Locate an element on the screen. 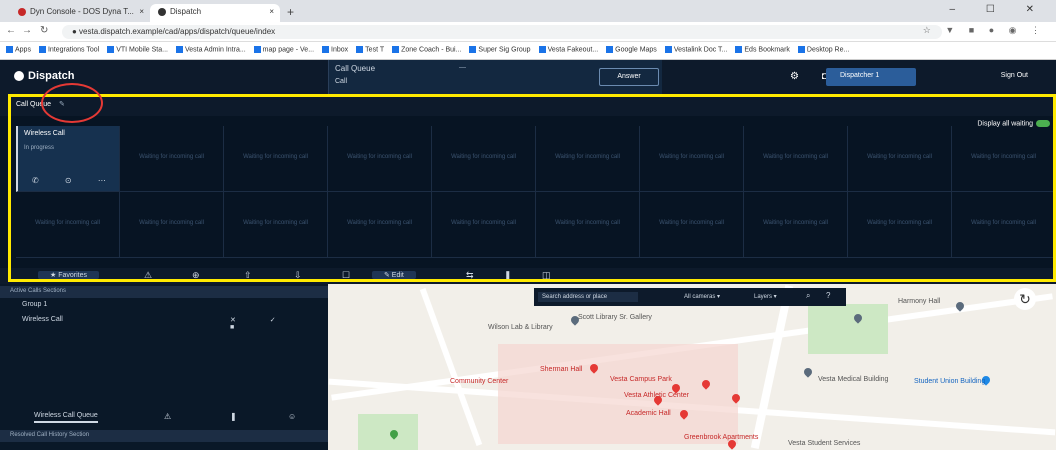 This screenshot has height=450, width=1056. bookmark-item: Test T is located at coordinates (370, 49).